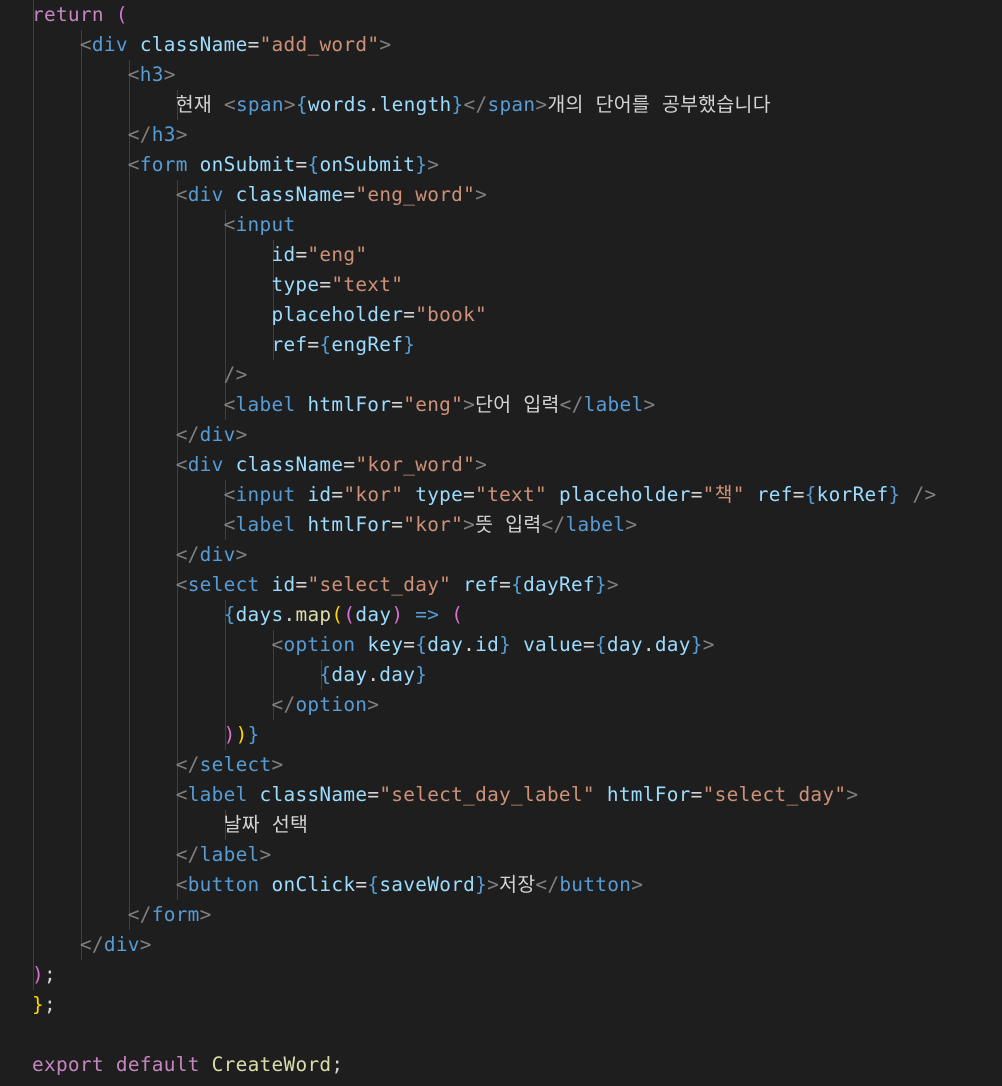 The height and width of the screenshot is (1086, 1002). I want to click on code-line: );, so click(44, 975).